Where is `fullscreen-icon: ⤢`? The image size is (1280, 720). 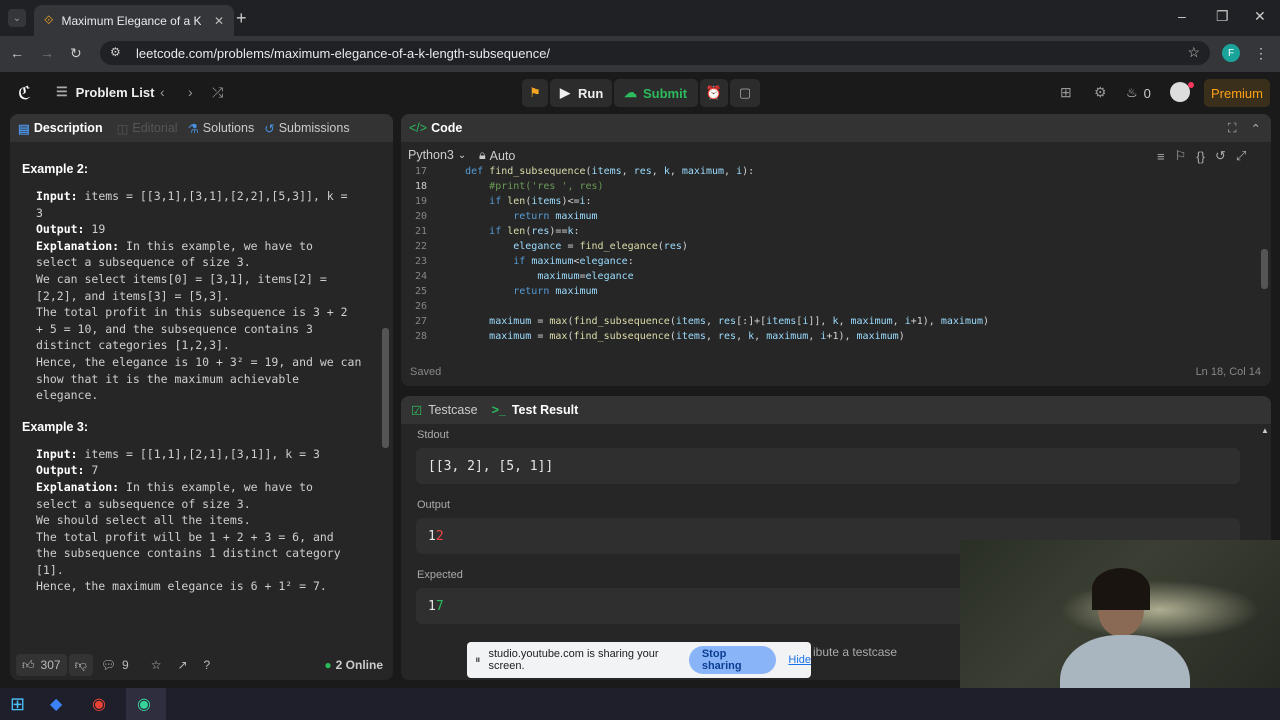 fullscreen-icon: ⤢ is located at coordinates (1241, 156).